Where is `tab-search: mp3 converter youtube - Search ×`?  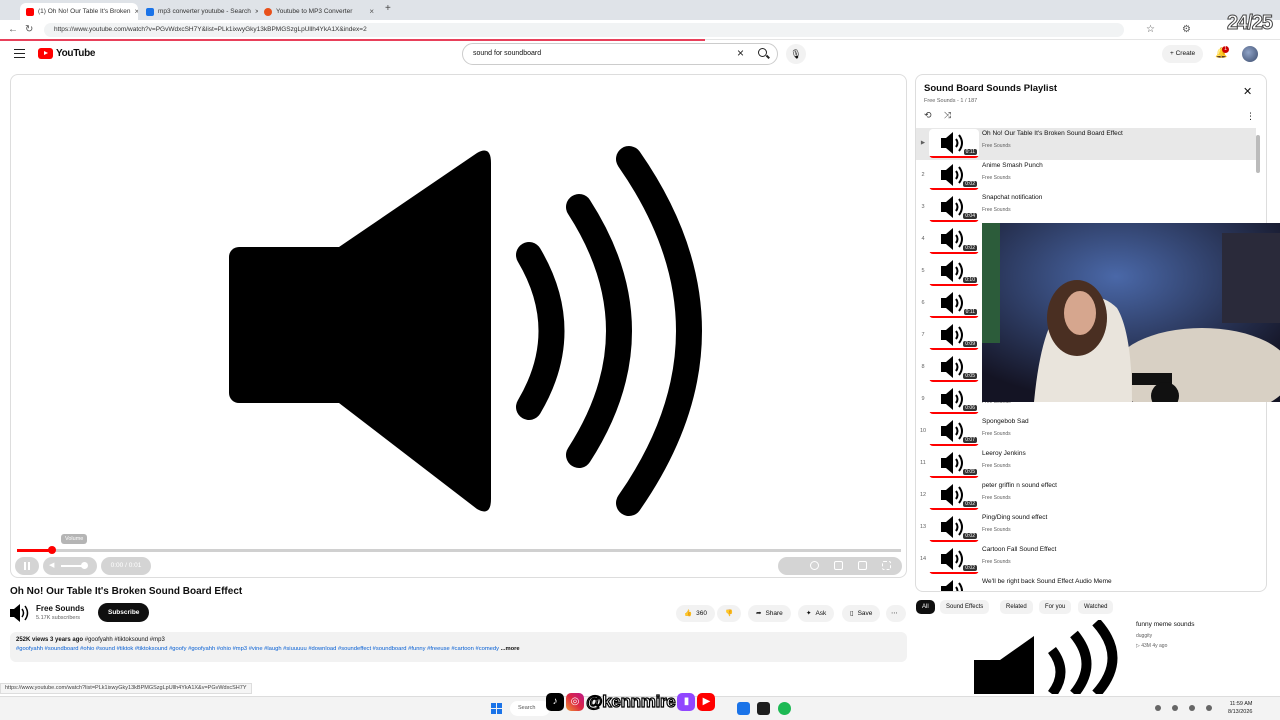
tab-search: mp3 converter youtube - Search × is located at coordinates (199, 11).